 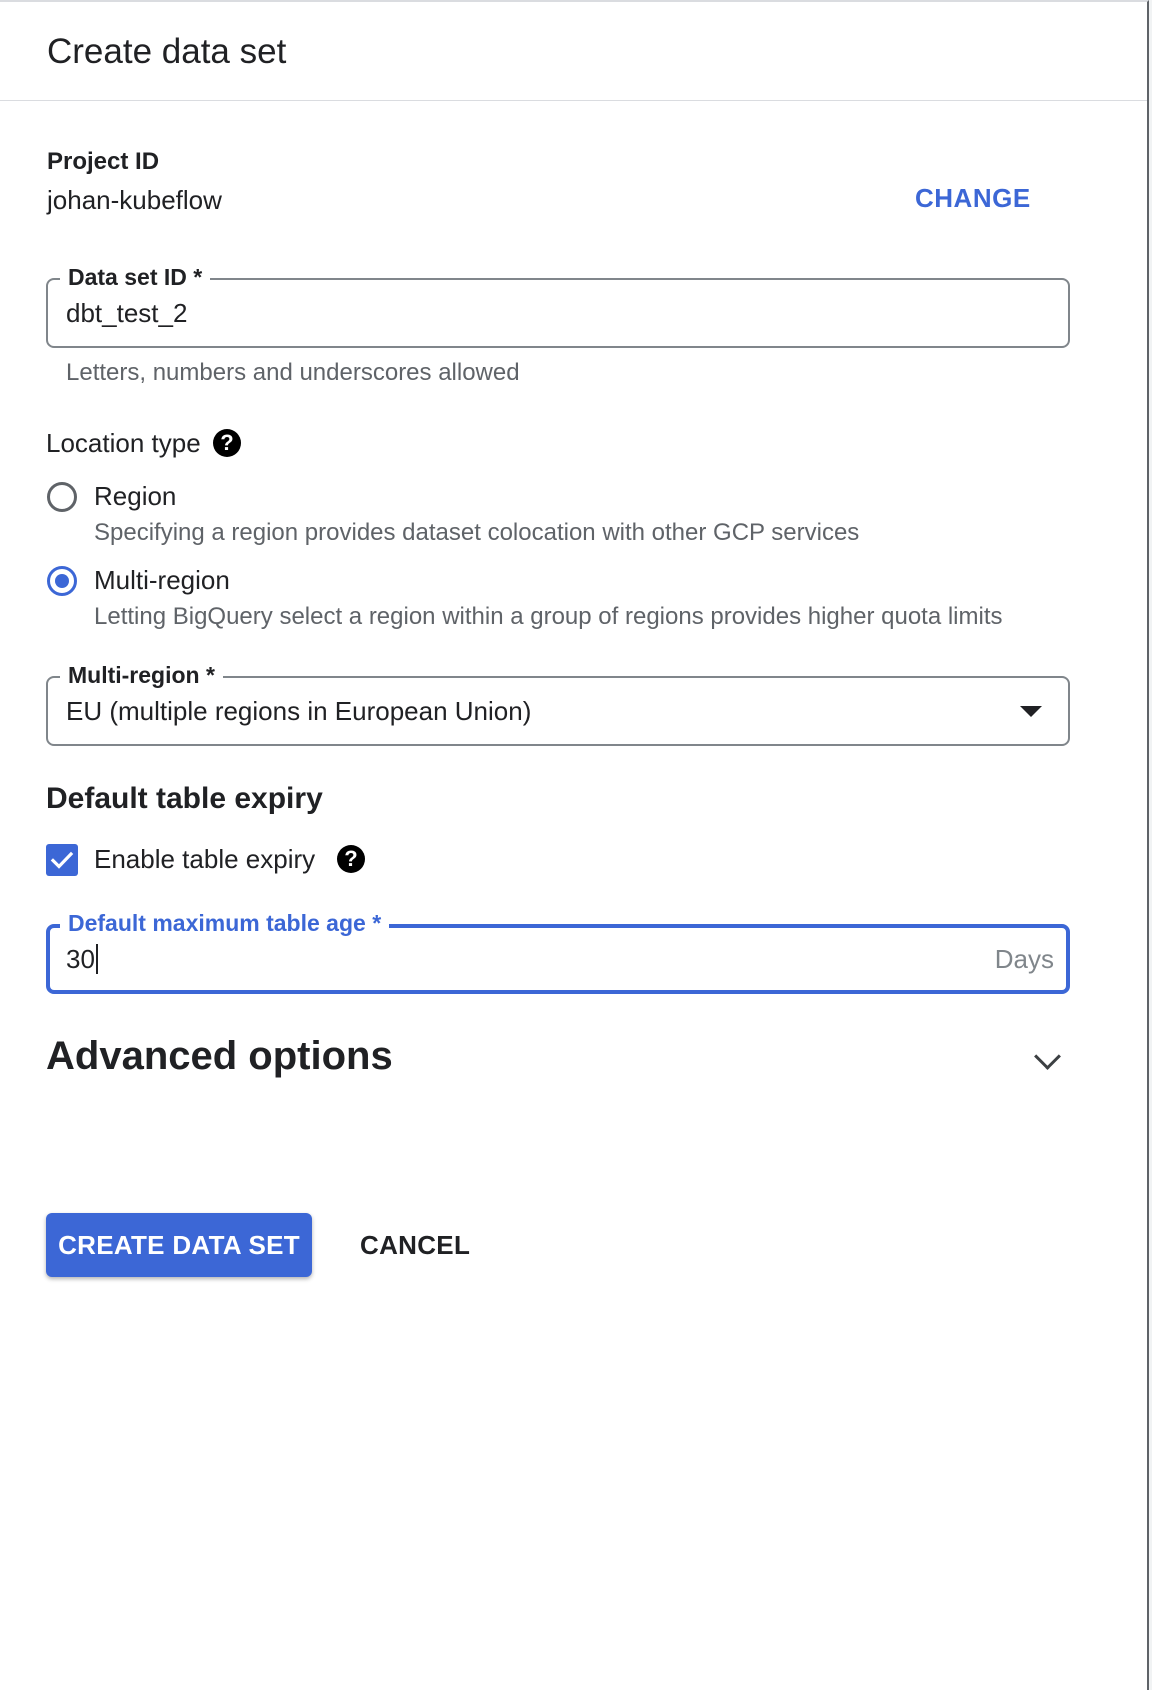 I want to click on multi-region-radio, so click(x=62, y=581).